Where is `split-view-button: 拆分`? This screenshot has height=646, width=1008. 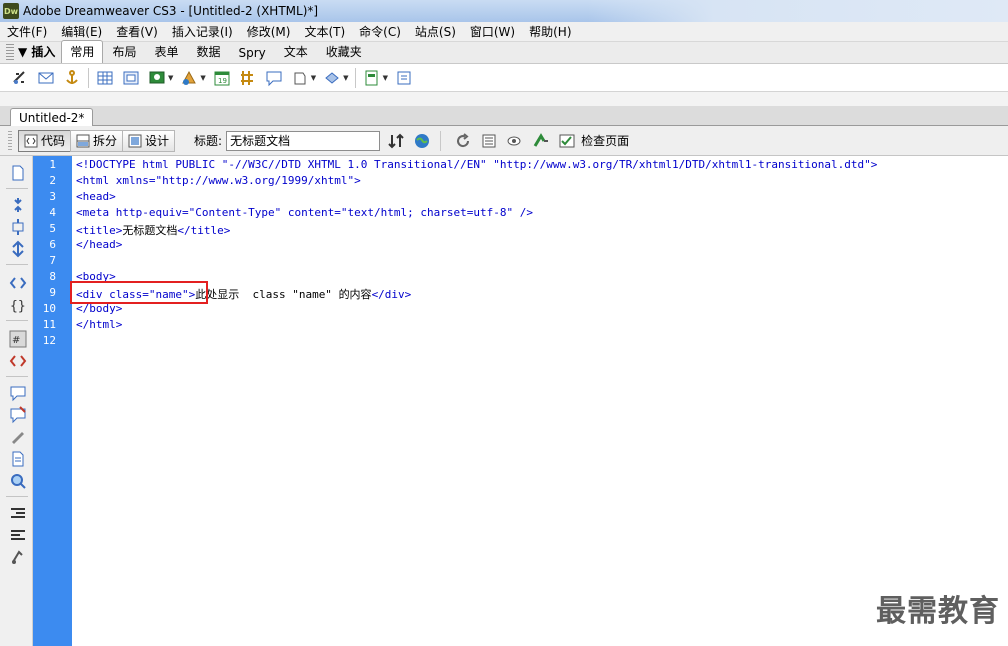
split-view-button: 拆分 is located at coordinates (97, 140).